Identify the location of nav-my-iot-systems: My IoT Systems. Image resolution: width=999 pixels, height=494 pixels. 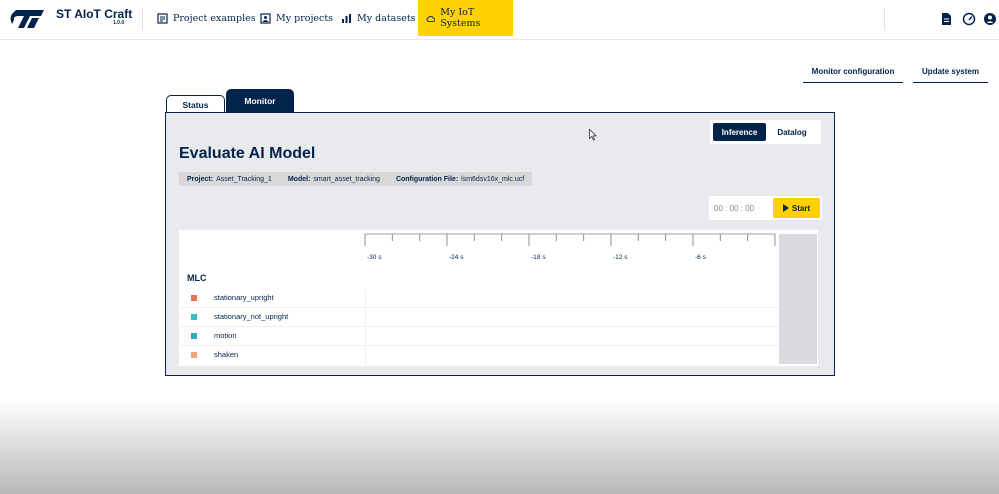
(465, 18).